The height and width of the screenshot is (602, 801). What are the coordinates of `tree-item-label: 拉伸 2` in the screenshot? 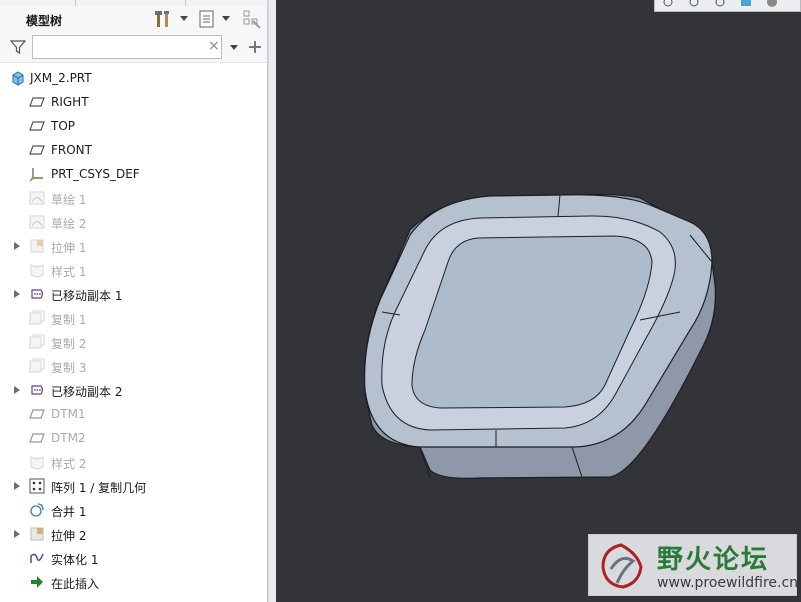 It's located at (69, 536).